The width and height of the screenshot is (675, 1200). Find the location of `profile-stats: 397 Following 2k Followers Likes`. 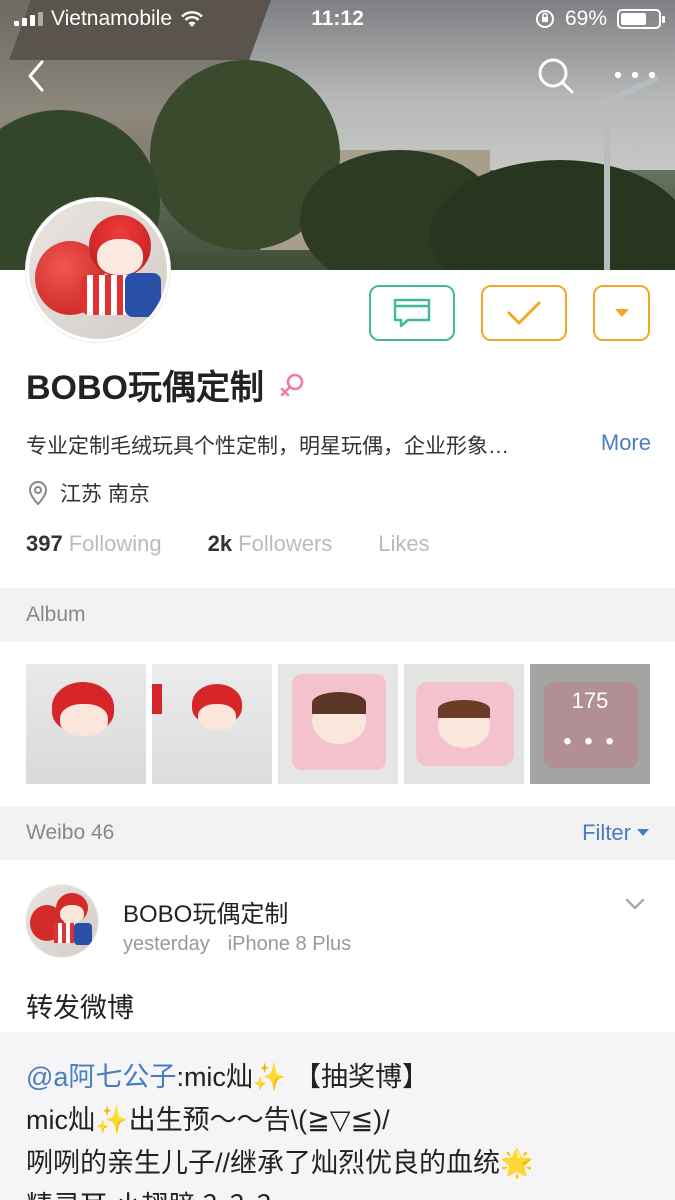

profile-stats: 397 Following 2k Followers Likes is located at coordinates (228, 544).